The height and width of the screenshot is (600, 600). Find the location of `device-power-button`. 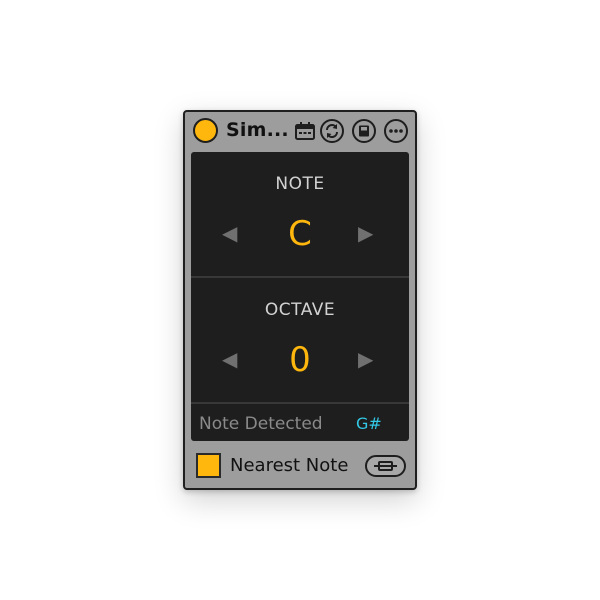

device-power-button is located at coordinates (205, 130).